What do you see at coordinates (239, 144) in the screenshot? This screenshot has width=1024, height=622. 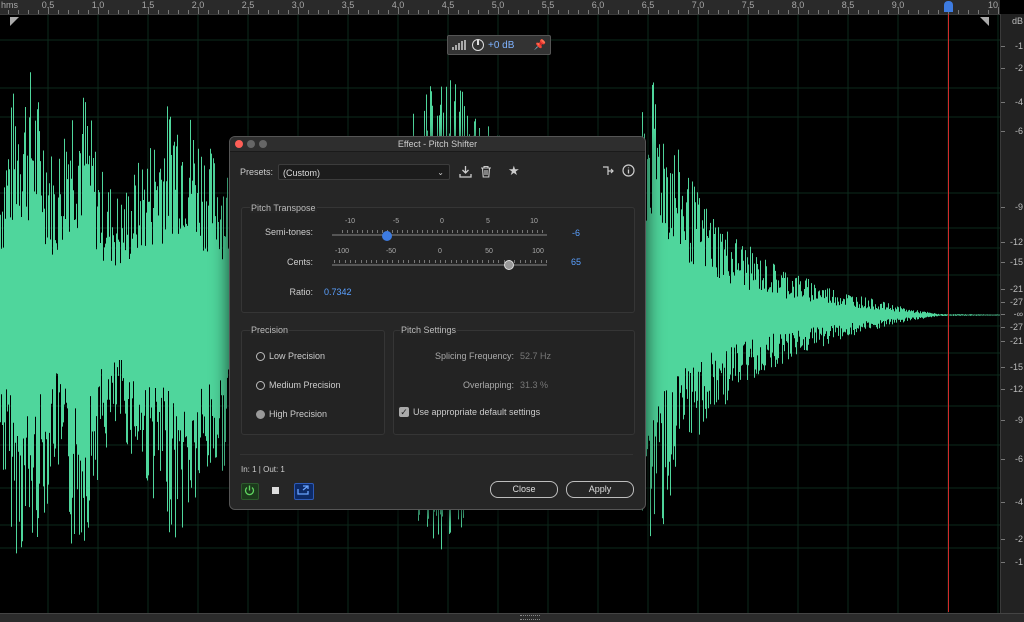 I see `close-window-button` at bounding box center [239, 144].